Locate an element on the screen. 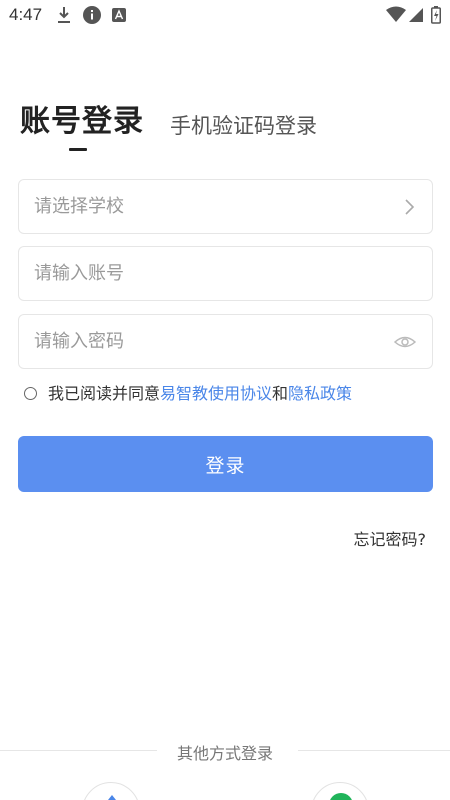 This screenshot has width=450, height=800. app-logo-icon is located at coordinates (112, 797).